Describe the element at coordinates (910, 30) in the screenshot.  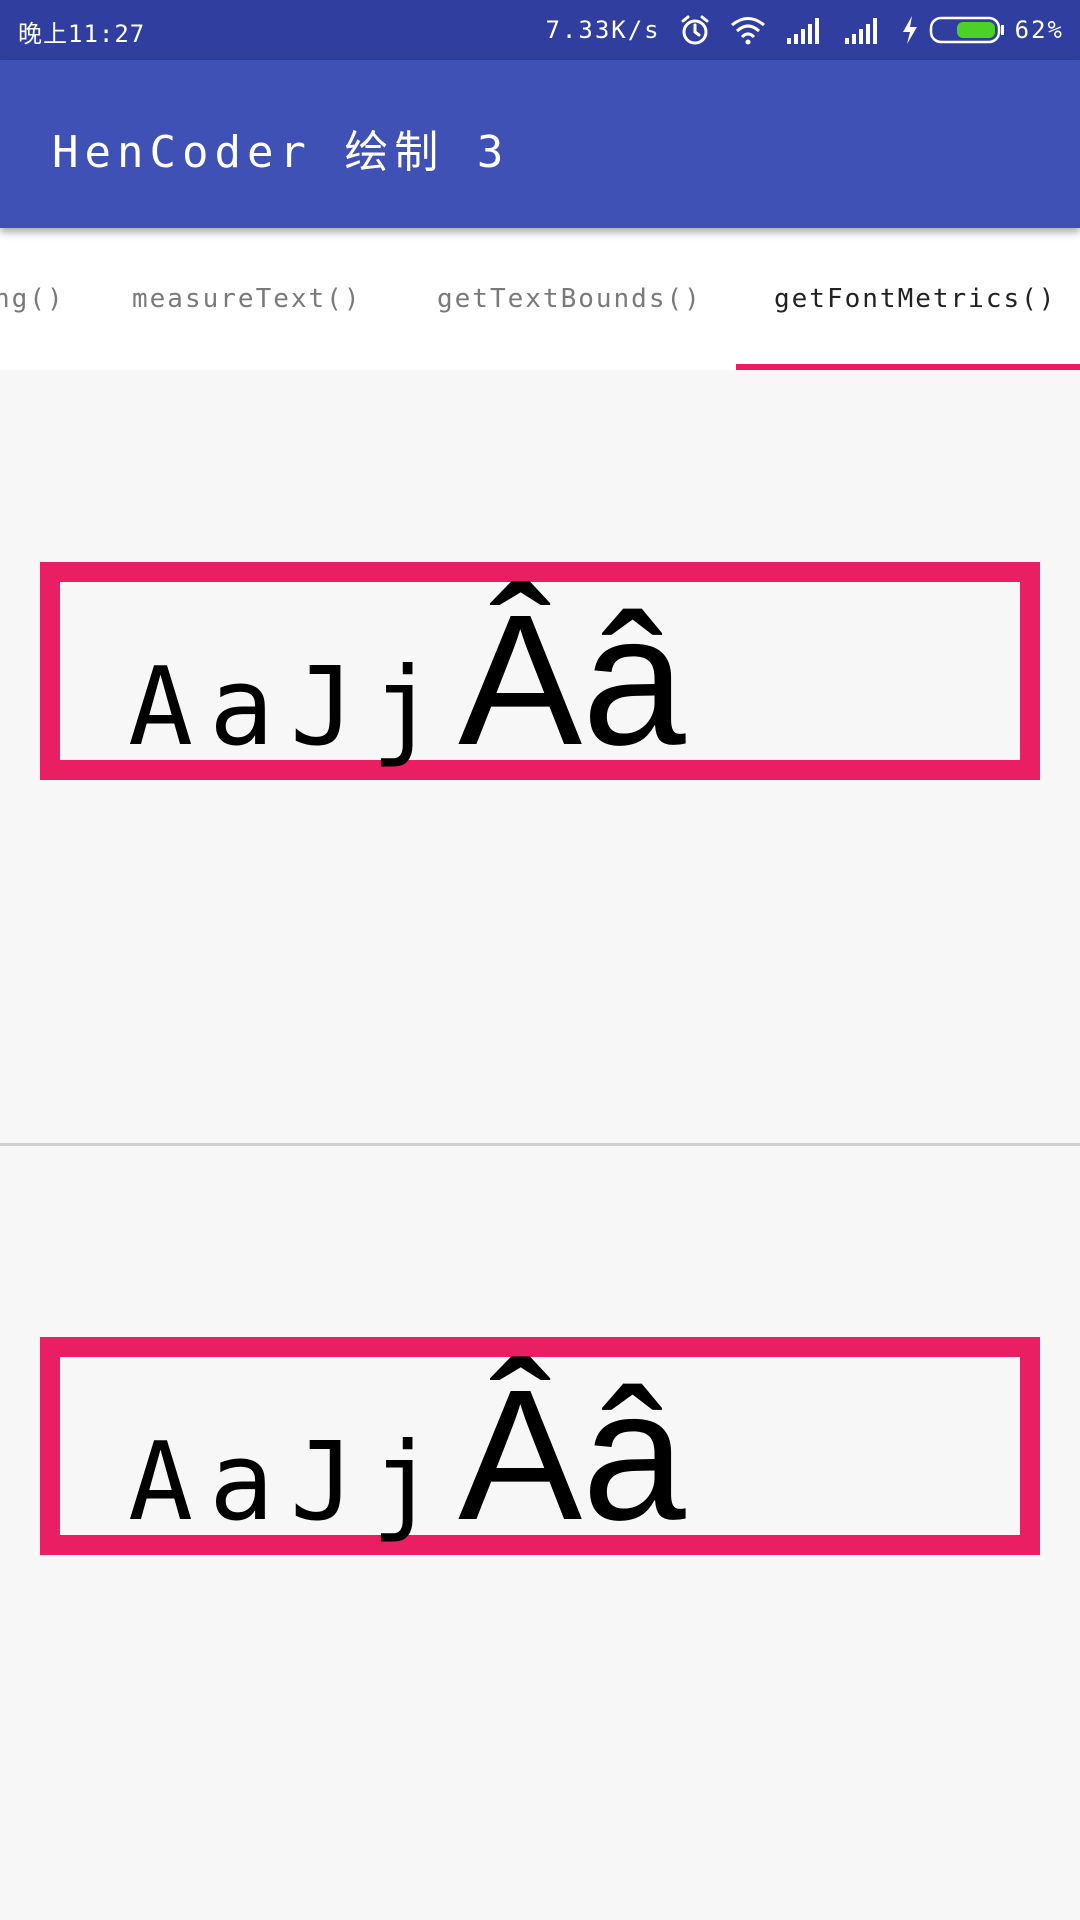
I see `charging-icon` at that location.